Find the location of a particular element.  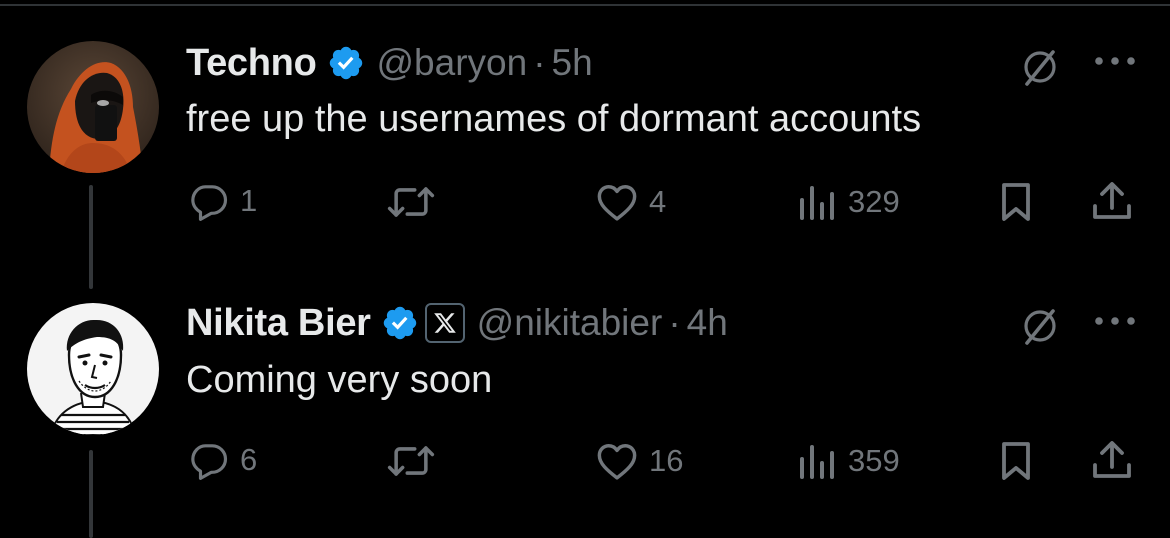

user-handle: @baryon is located at coordinates (452, 63).